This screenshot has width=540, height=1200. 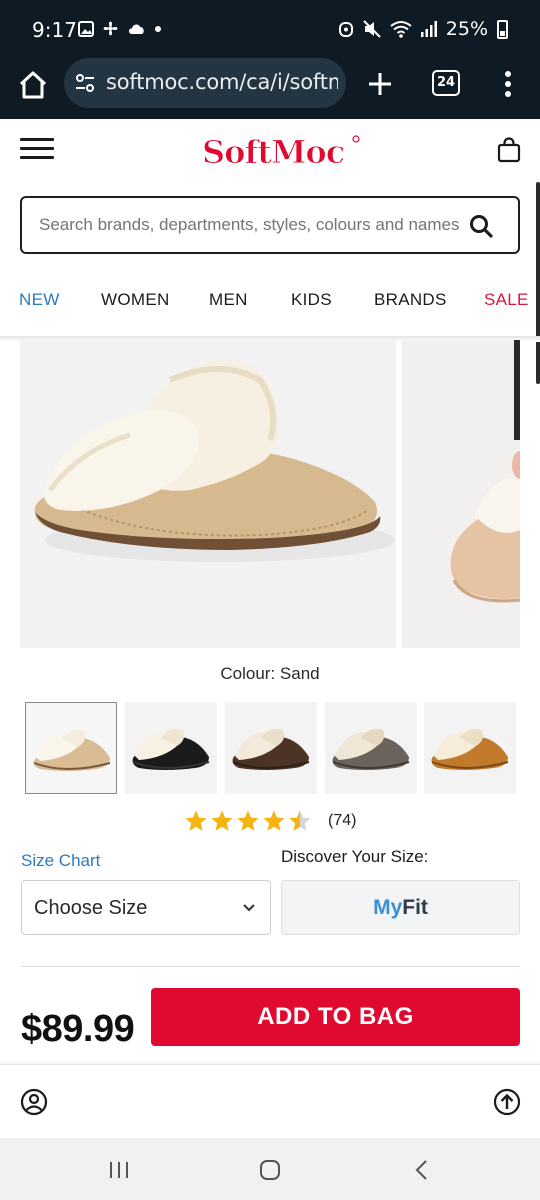 What do you see at coordinates (388, 907) in the screenshot?
I see `myfit-my: My` at bounding box center [388, 907].